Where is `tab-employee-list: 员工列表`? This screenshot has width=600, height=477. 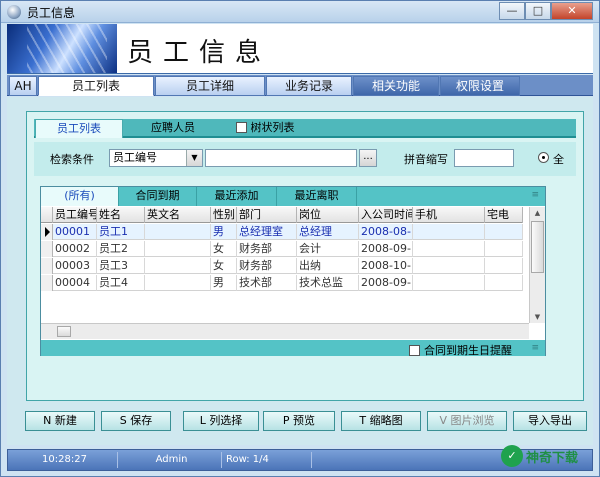
tab-employee-list: 员工列表 is located at coordinates (96, 86).